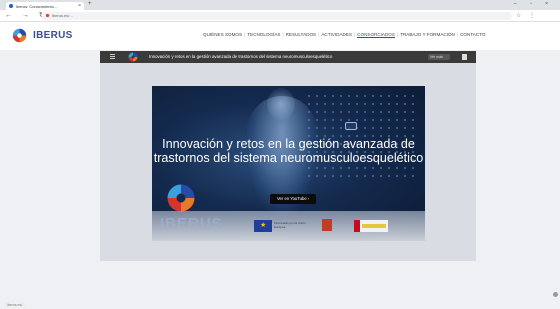  I want to click on new-tab-button: +, so click(90, 4).